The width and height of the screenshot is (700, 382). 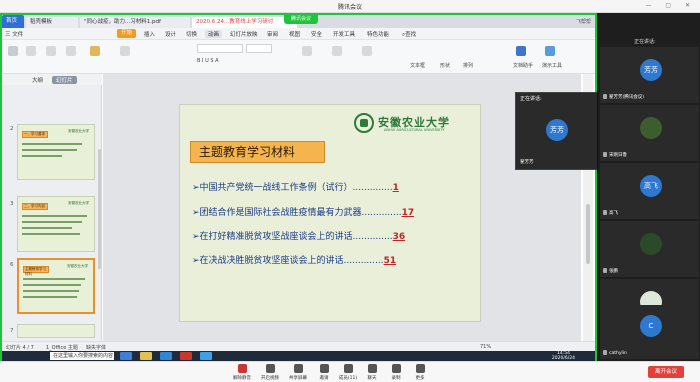 I want to click on avatar: C, so click(x=651, y=326).